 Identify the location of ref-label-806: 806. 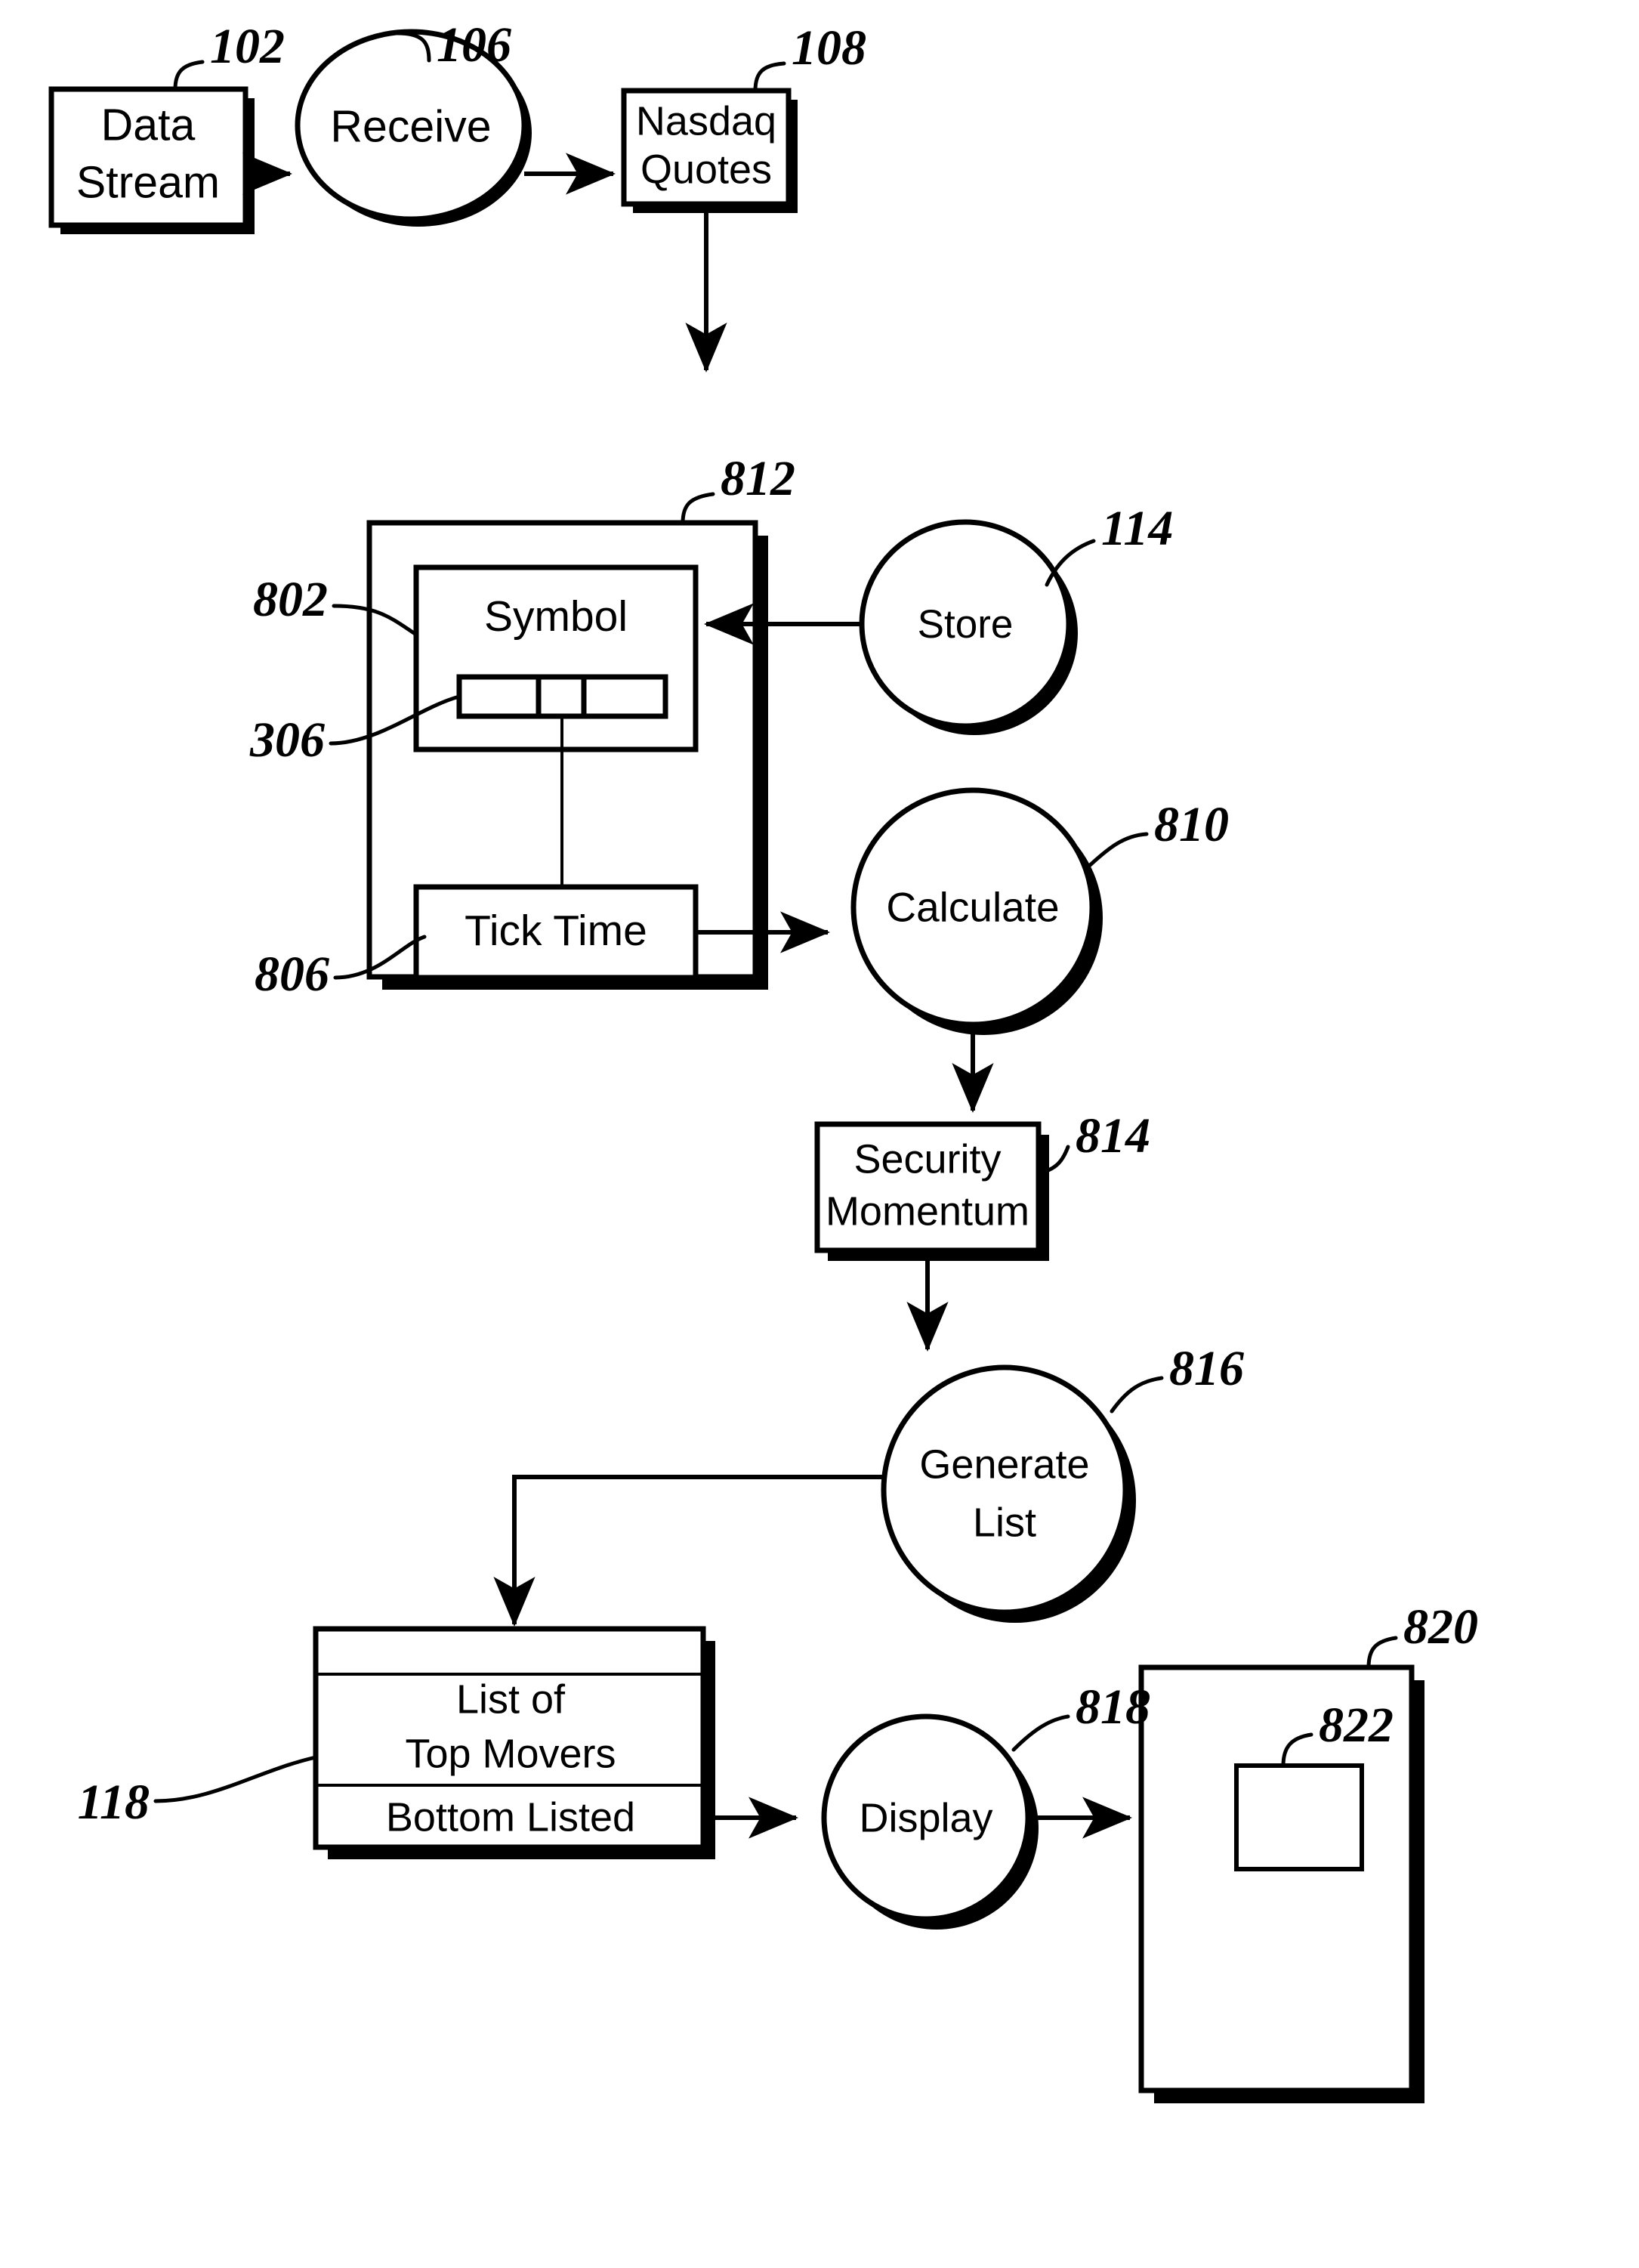
(292, 975).